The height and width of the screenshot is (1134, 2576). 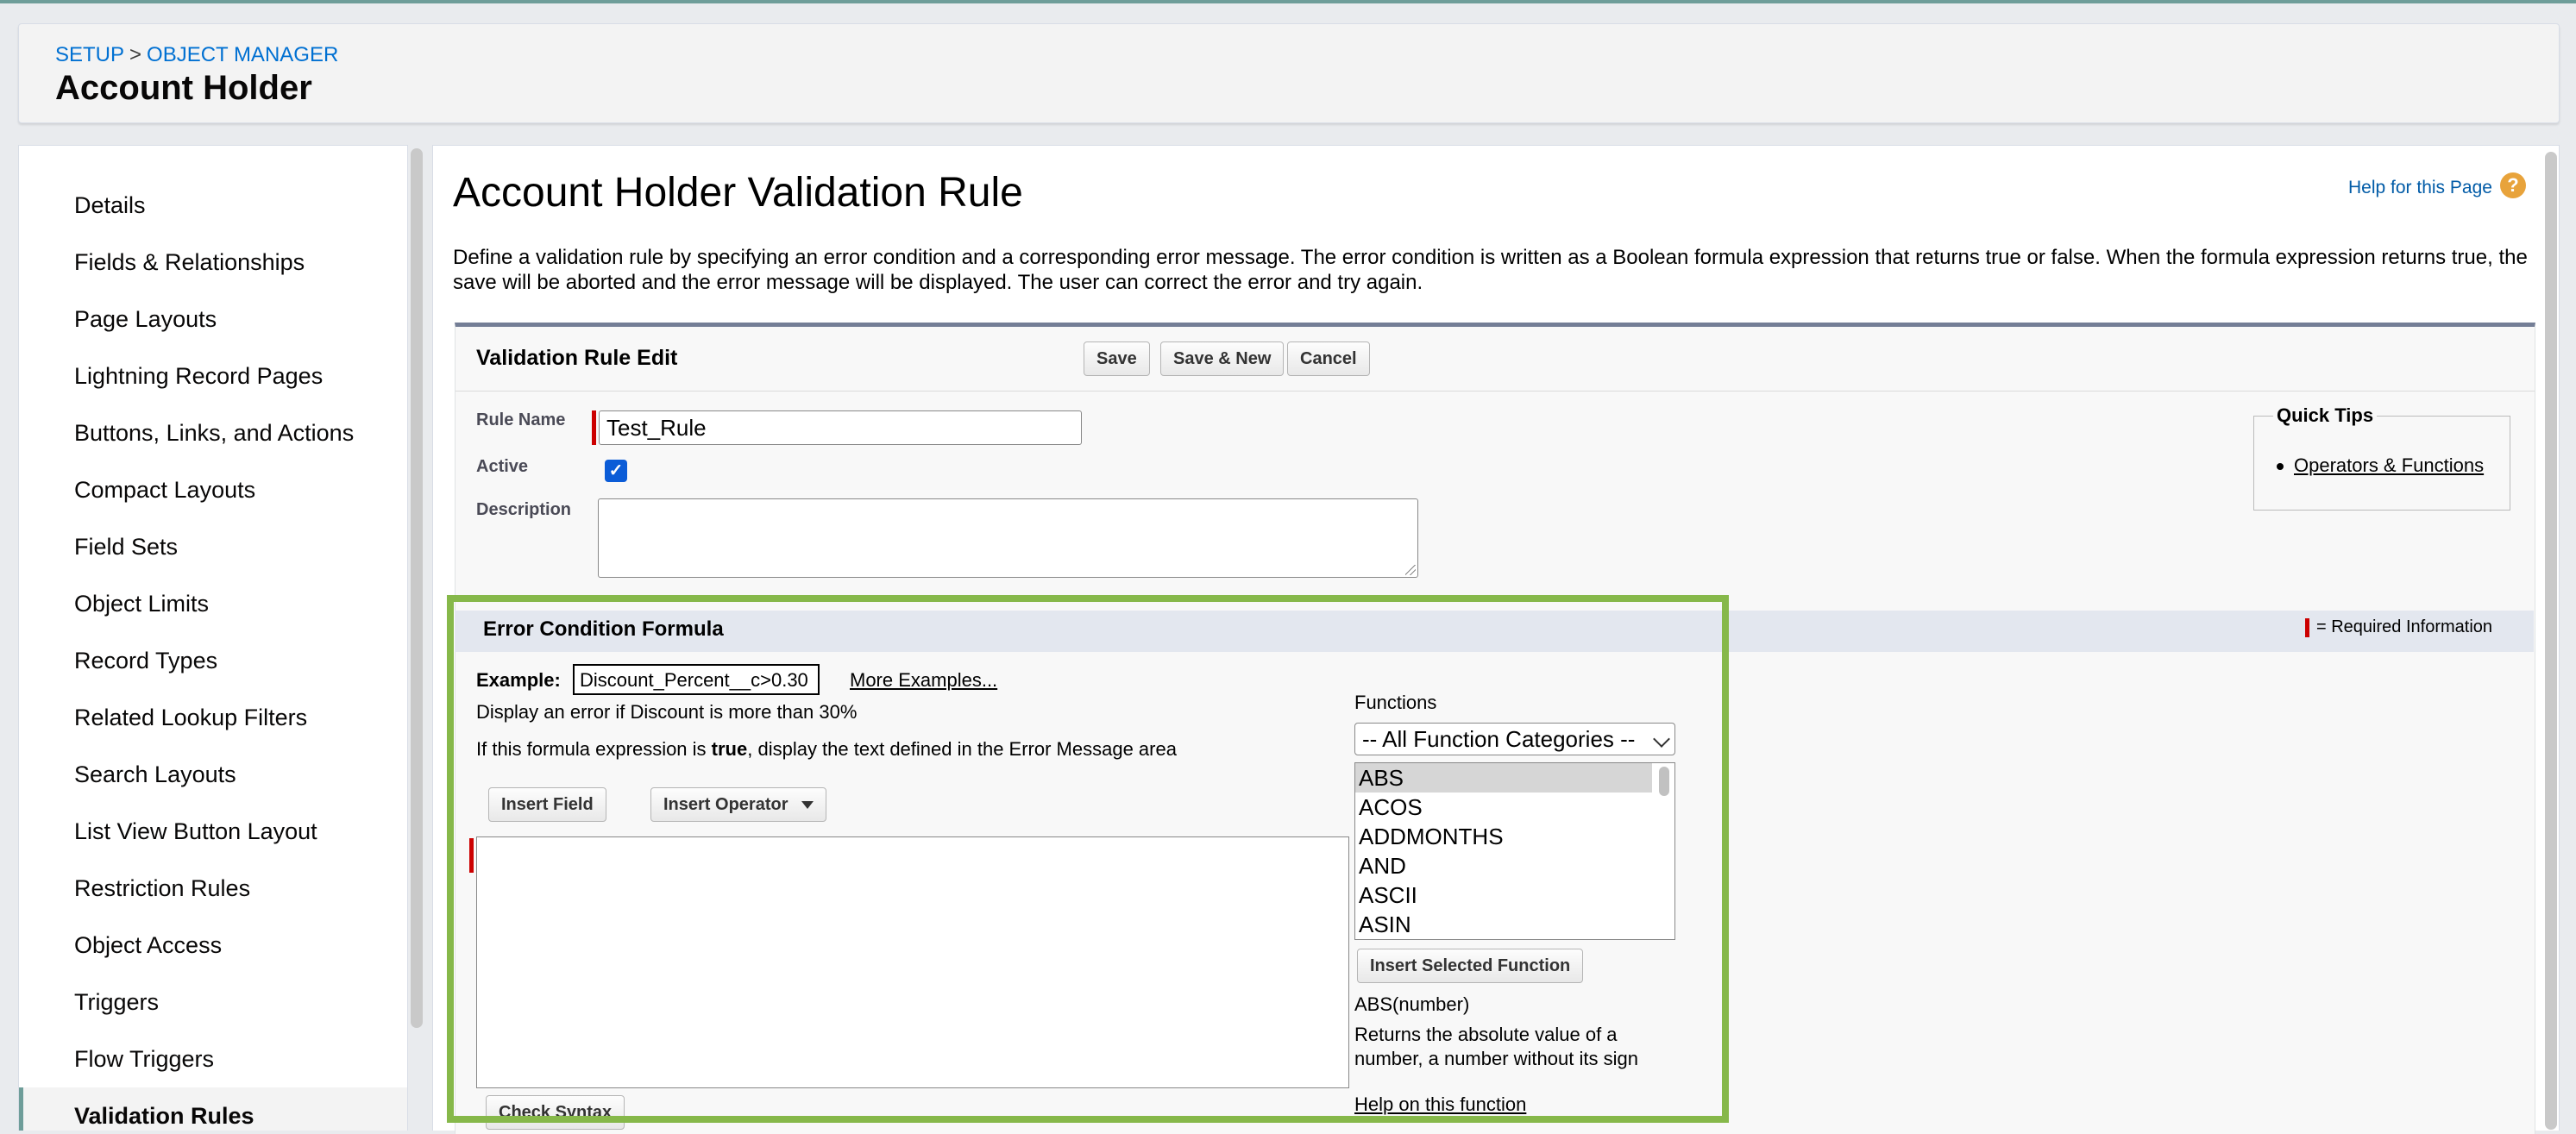 I want to click on rule-name-label: Rule Name, so click(x=521, y=420).